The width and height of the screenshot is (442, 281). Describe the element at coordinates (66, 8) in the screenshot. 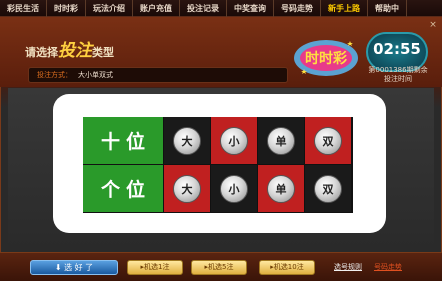

I see `nav-item-ssc: 时时彩` at that location.